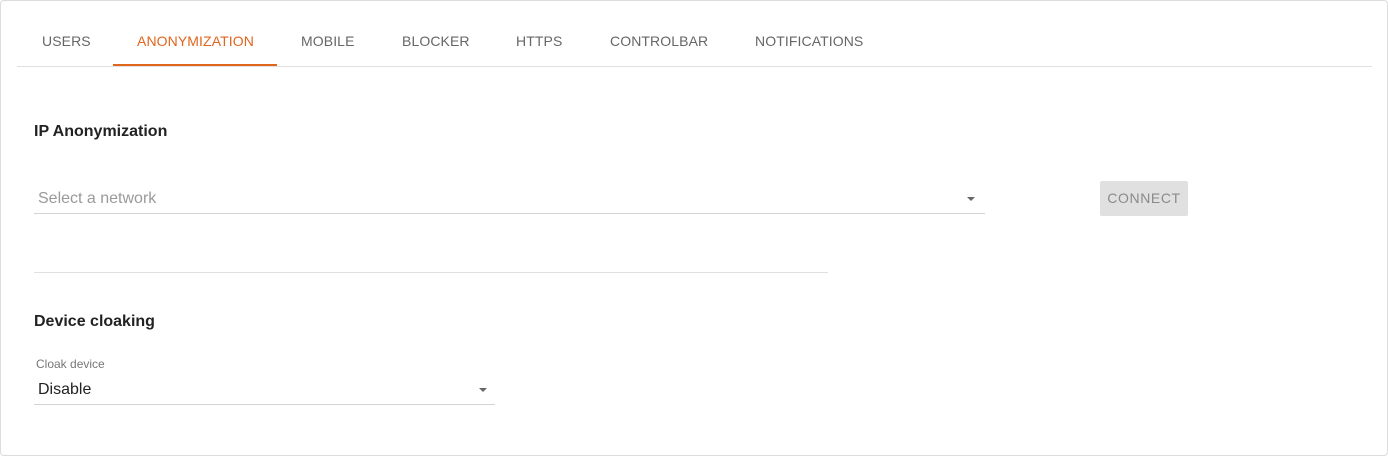 Image resolution: width=1388 pixels, height=456 pixels. Describe the element at coordinates (94, 321) in the screenshot. I see `device-cloaking-title: Device cloaking` at that location.